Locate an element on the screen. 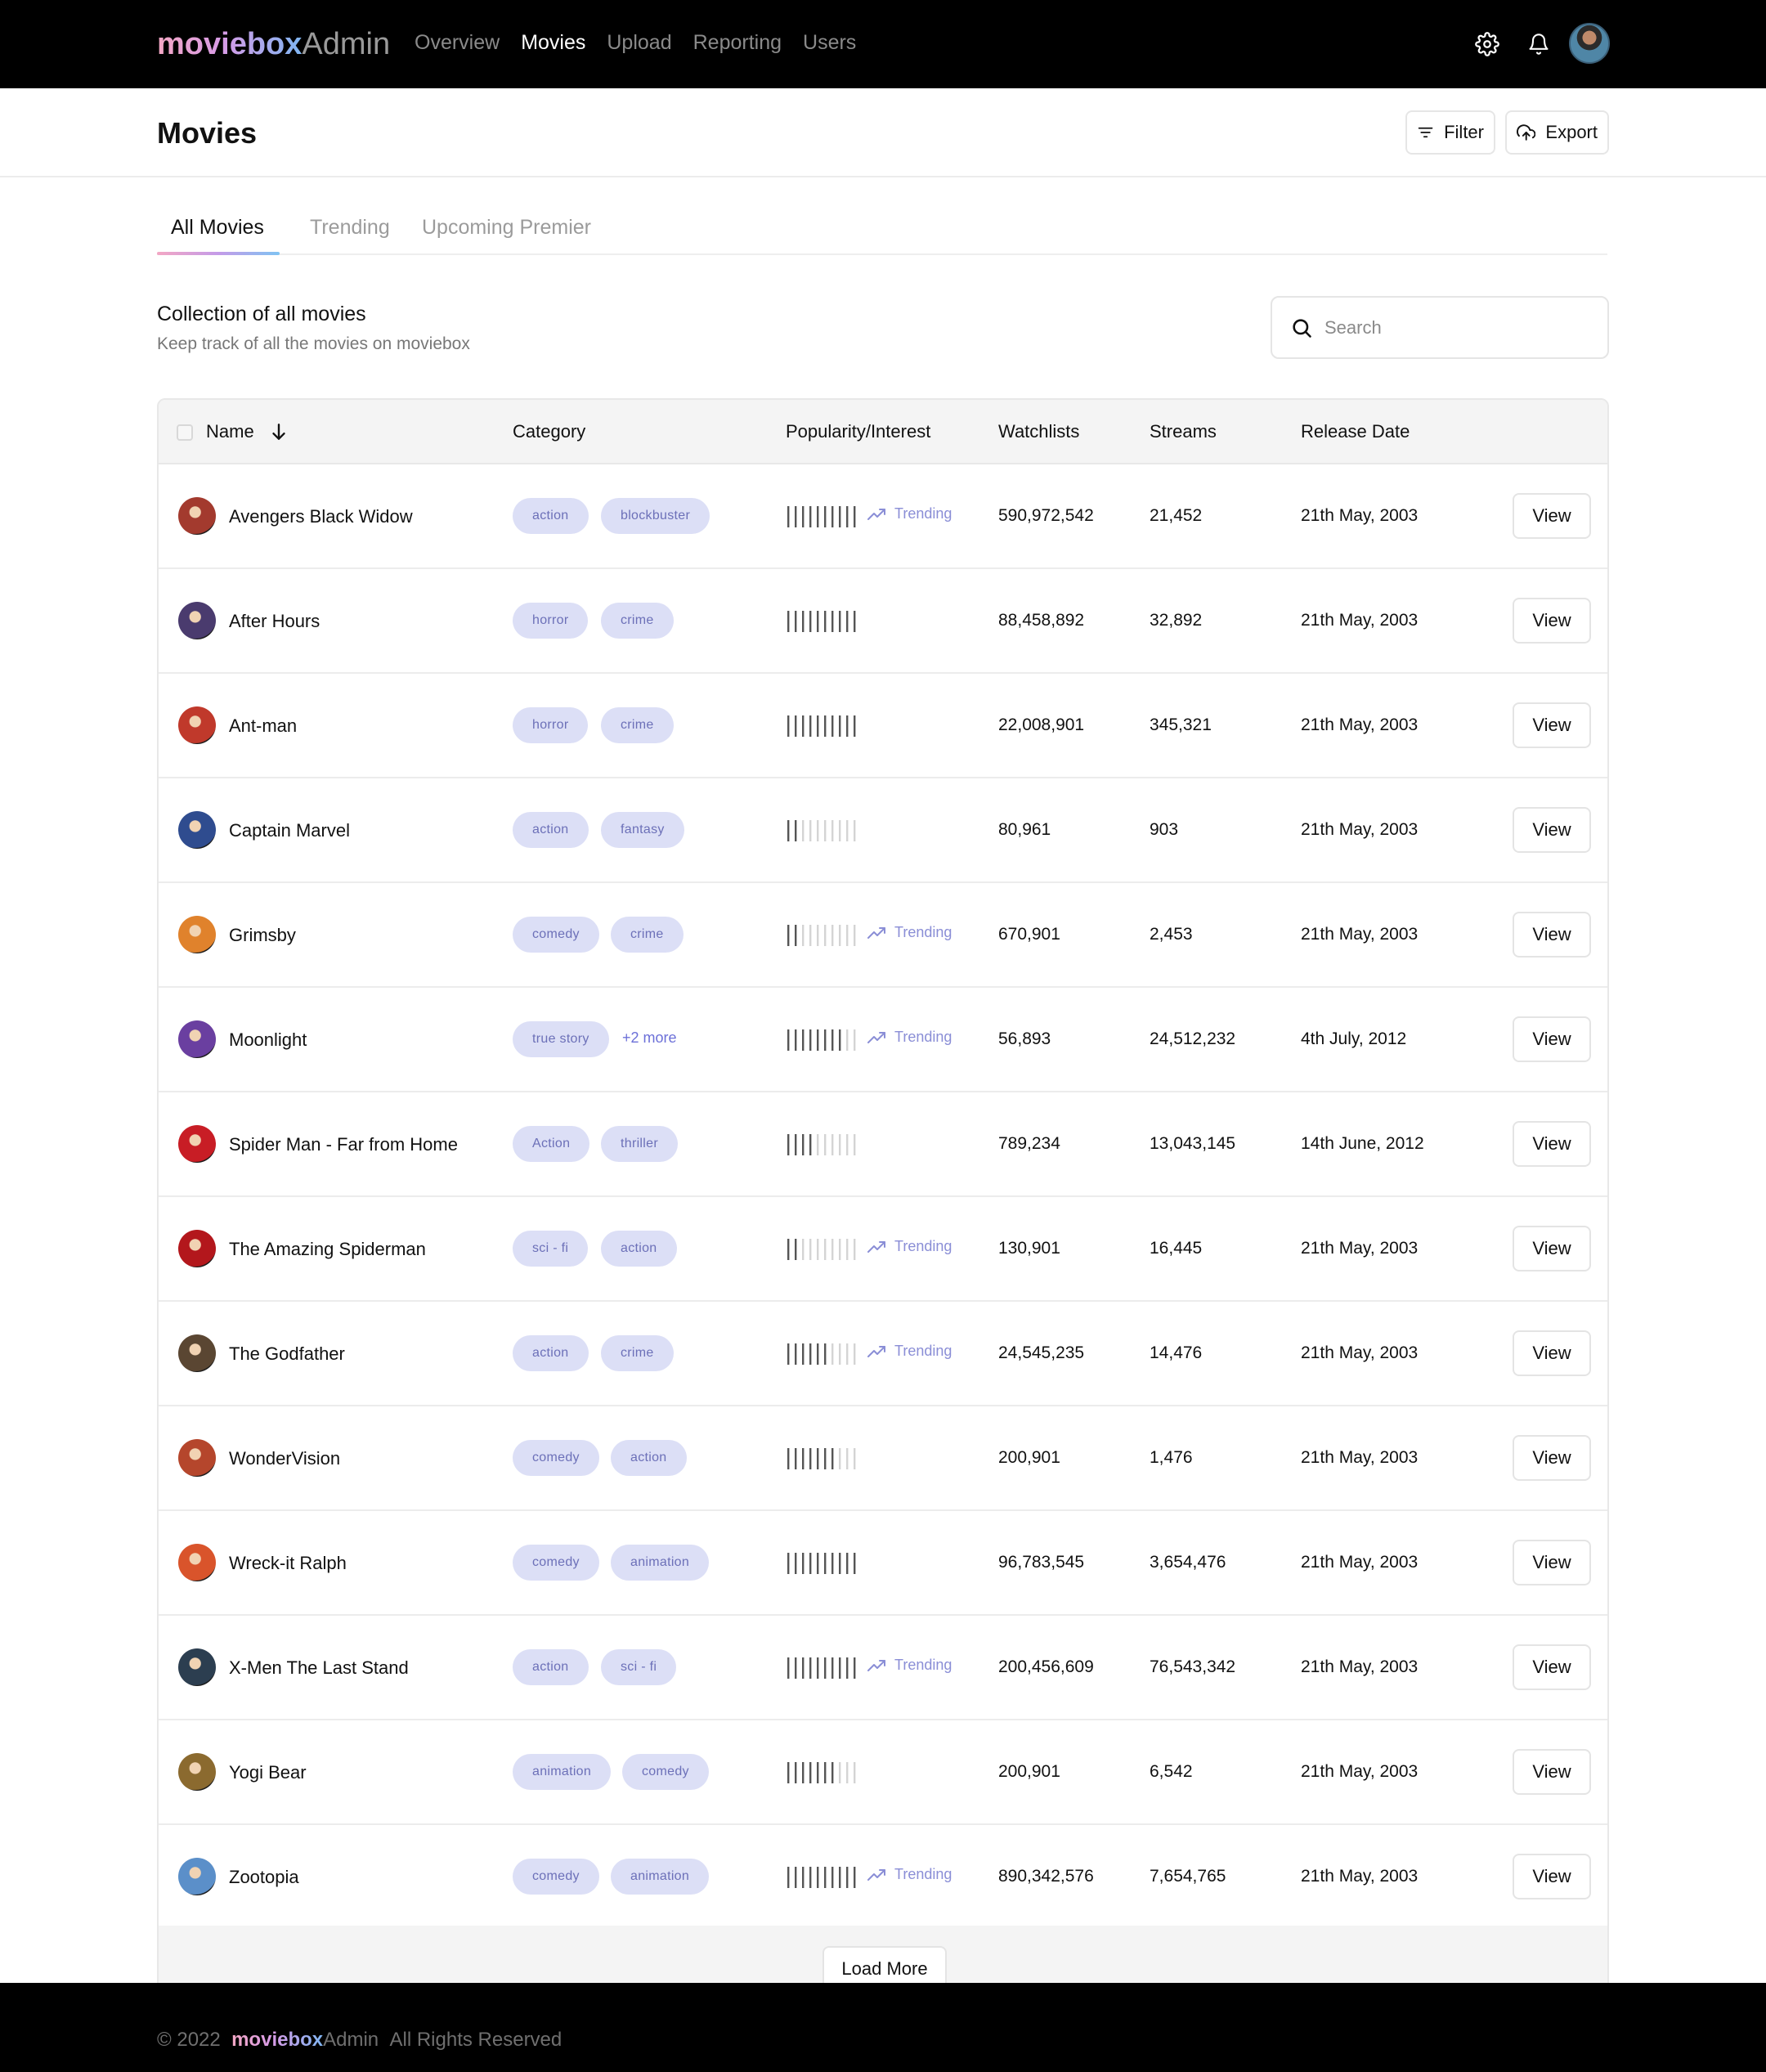  brand-logo: movieboxAdmin is located at coordinates (273, 44).